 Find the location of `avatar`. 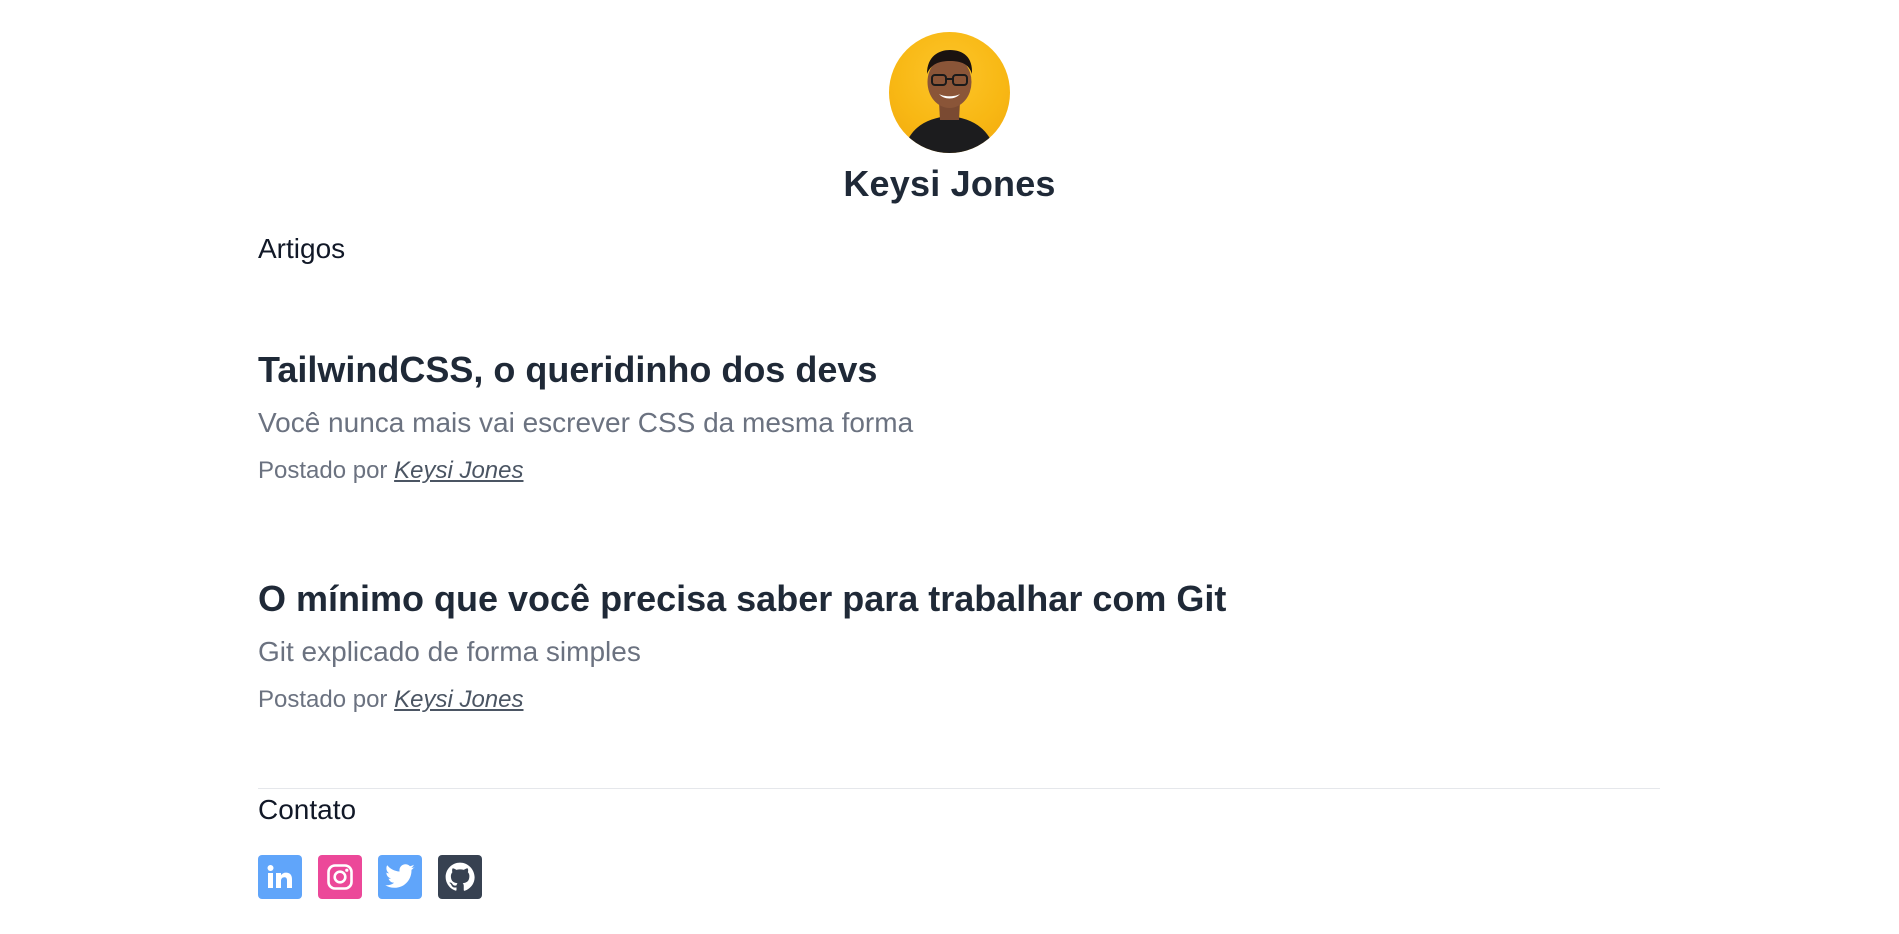

avatar is located at coordinates (949, 92).